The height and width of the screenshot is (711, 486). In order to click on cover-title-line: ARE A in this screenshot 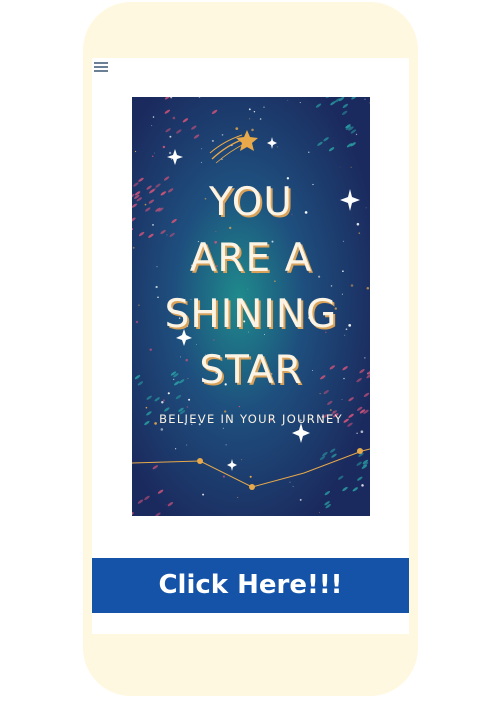, I will do `click(251, 258)`.